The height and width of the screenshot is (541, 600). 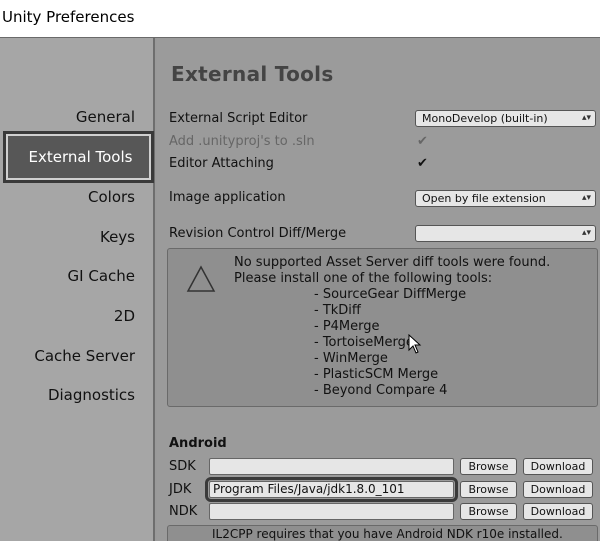 I want to click on title-bar: Unity Preferences, so click(x=300, y=19).